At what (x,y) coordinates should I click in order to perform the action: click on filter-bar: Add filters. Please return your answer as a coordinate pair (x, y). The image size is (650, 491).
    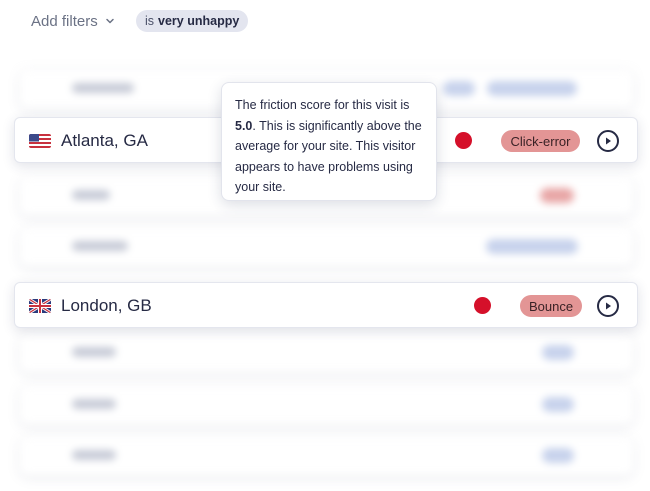
    Looking at the image, I should click on (73, 21).